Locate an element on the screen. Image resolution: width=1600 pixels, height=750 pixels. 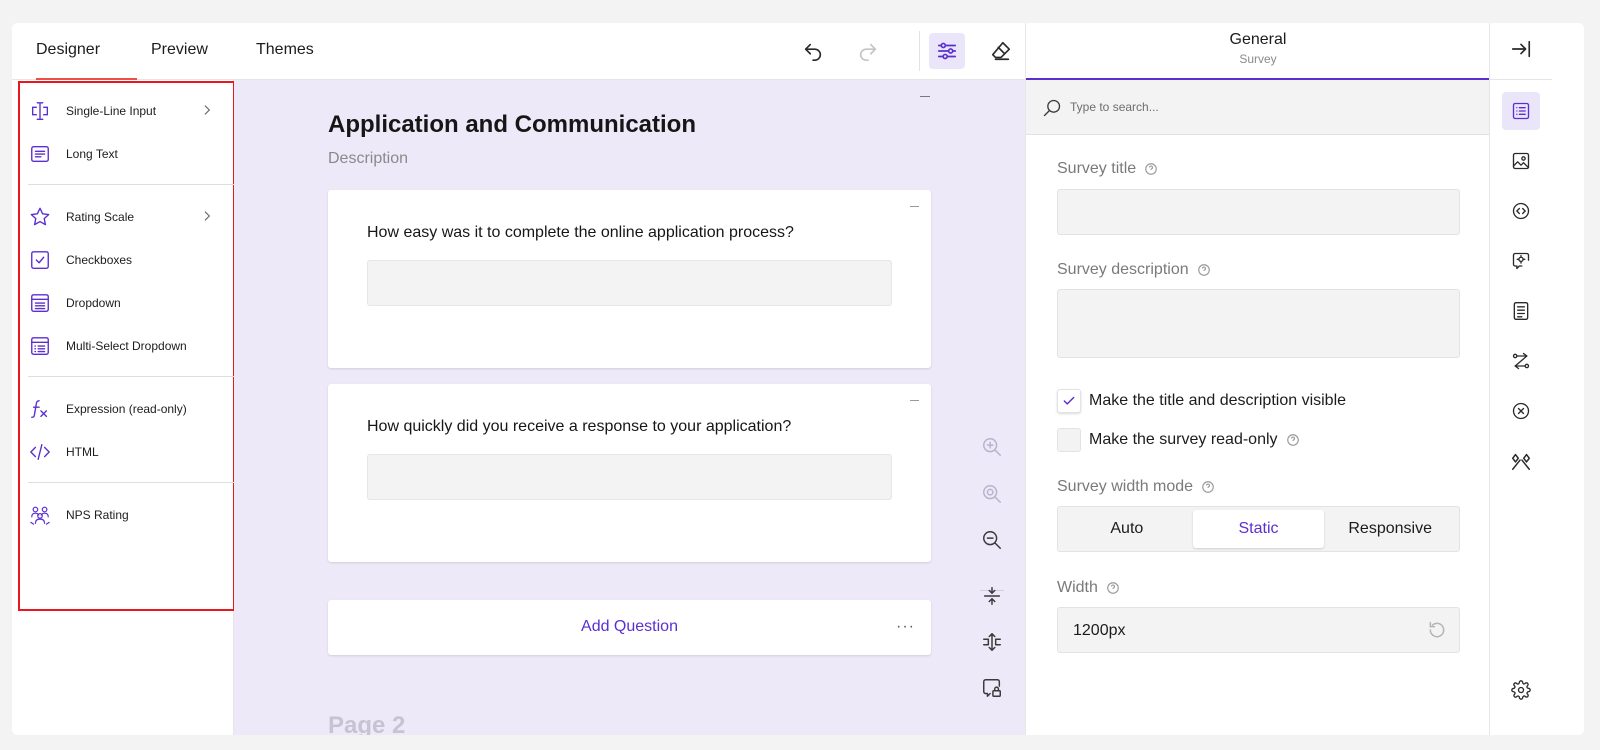
navigation-icon is located at coordinates (1521, 211).